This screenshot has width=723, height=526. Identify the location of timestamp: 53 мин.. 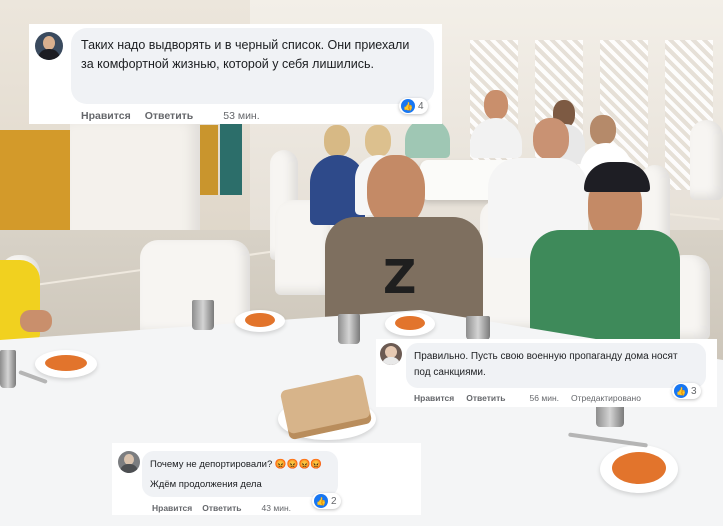
(241, 116).